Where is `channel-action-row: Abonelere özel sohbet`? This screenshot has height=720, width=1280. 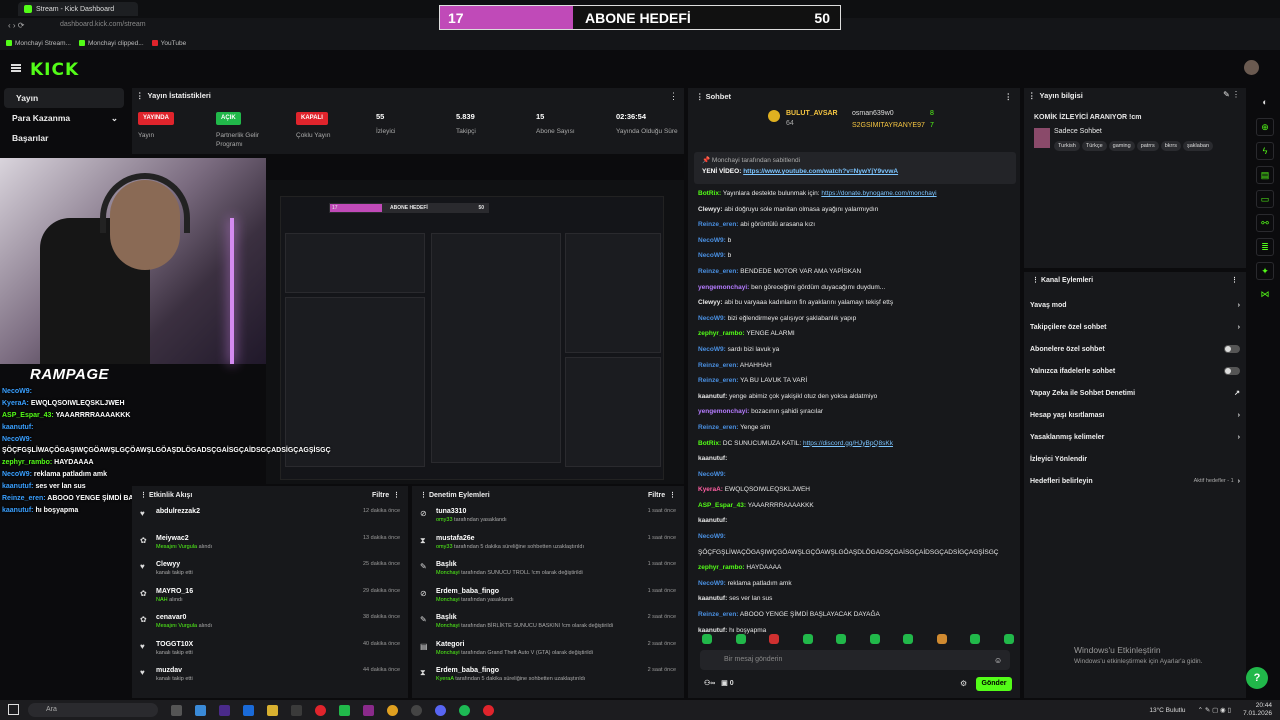 channel-action-row: Abonelere özel sohbet is located at coordinates (1135, 349).